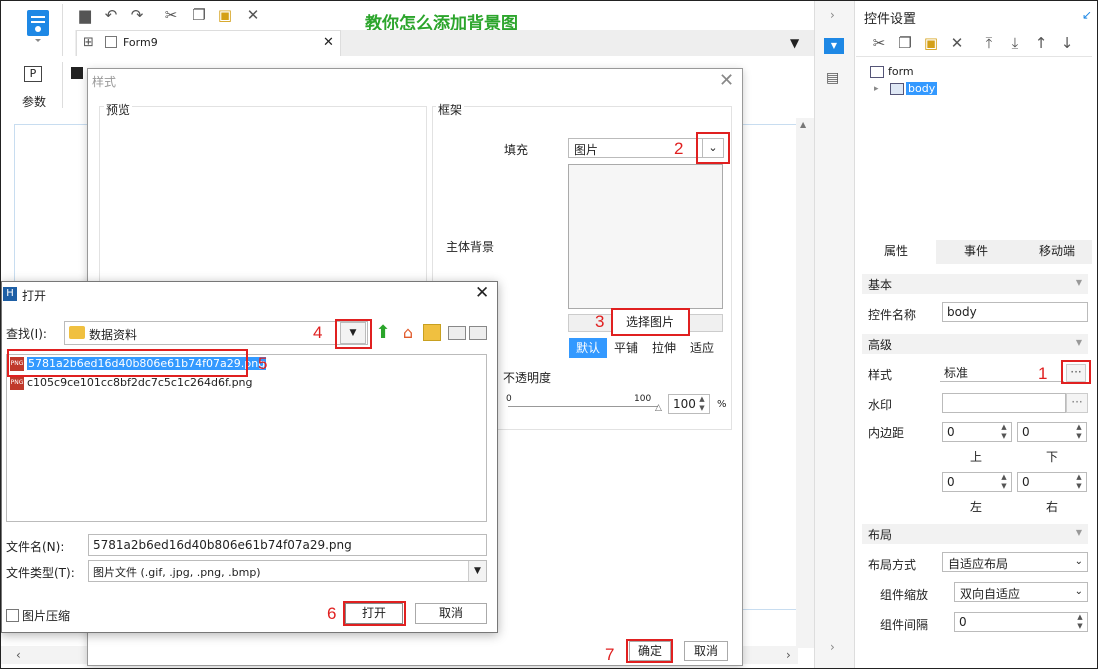 Image resolution: width=1098 pixels, height=669 pixels. What do you see at coordinates (706, 651) in the screenshot?
I see `cancel-button: 取消` at bounding box center [706, 651].